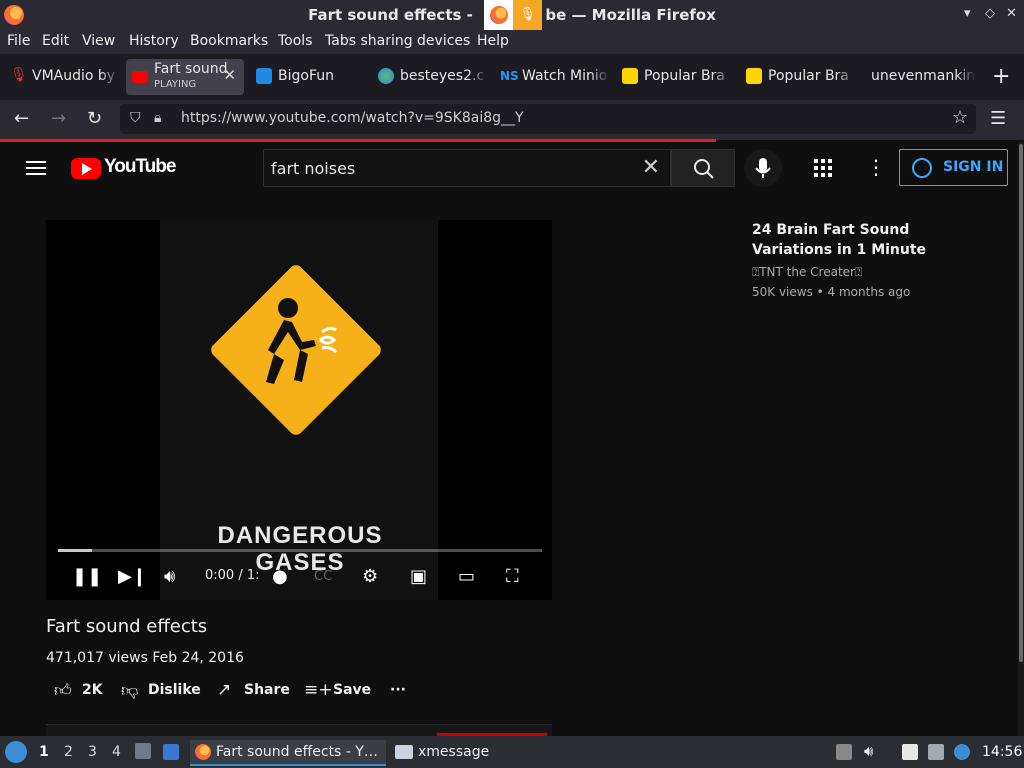 This screenshot has width=1024, height=768. Describe the element at coordinates (844, 752) in the screenshot. I see `tray-arrow-icon` at that location.